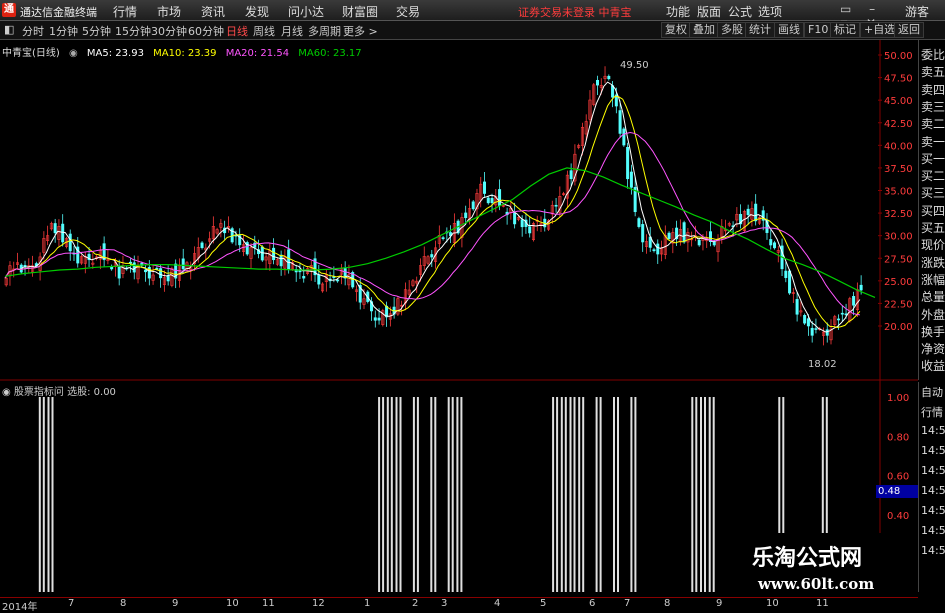  Describe the element at coordinates (932, 392) in the screenshot. I see `tick-time: 自动` at that location.